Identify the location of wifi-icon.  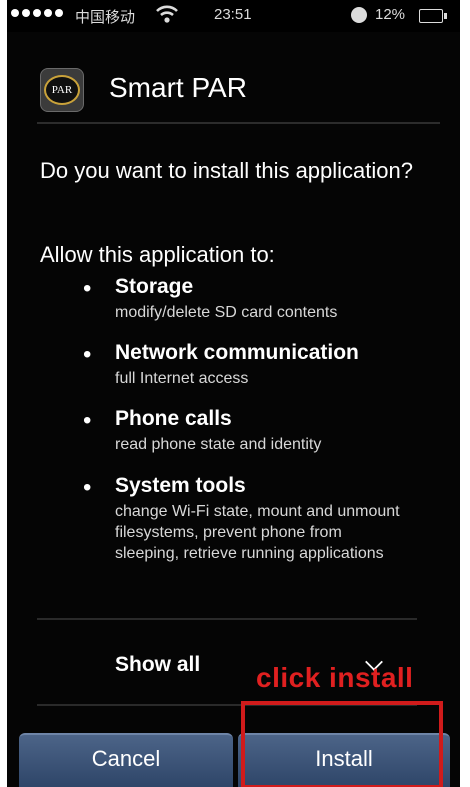
(167, 14).